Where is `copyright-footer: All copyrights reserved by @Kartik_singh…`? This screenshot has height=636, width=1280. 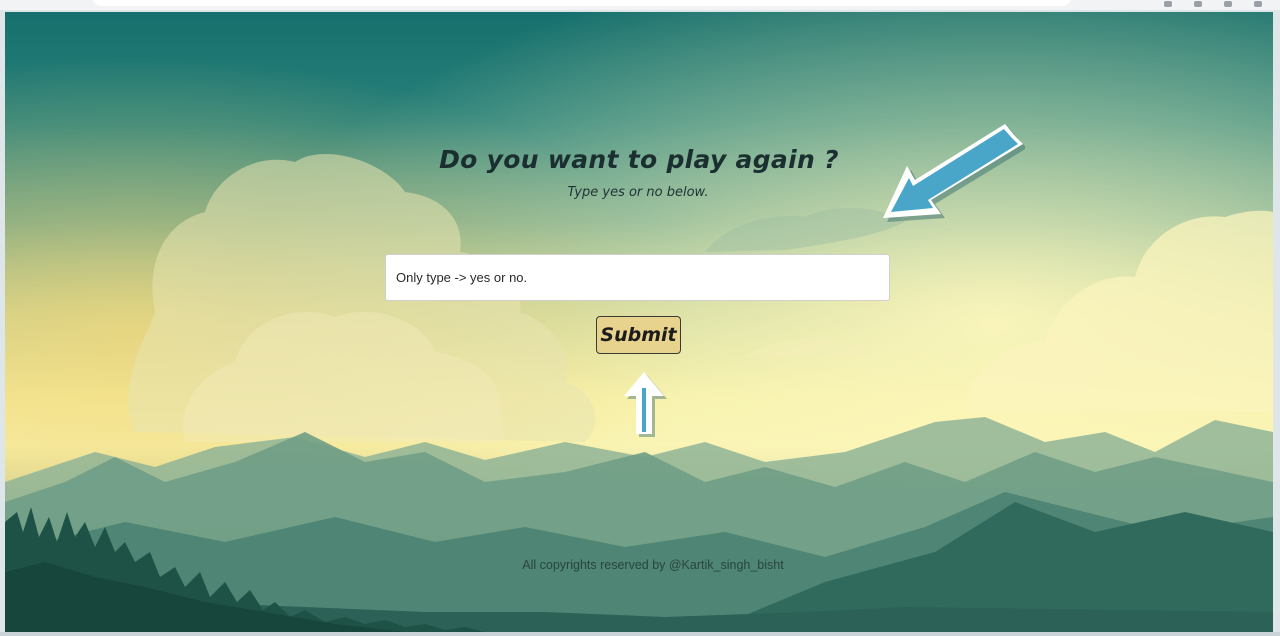
copyright-footer: All copyrights reserved by @Kartik_singh… is located at coordinates (653, 565).